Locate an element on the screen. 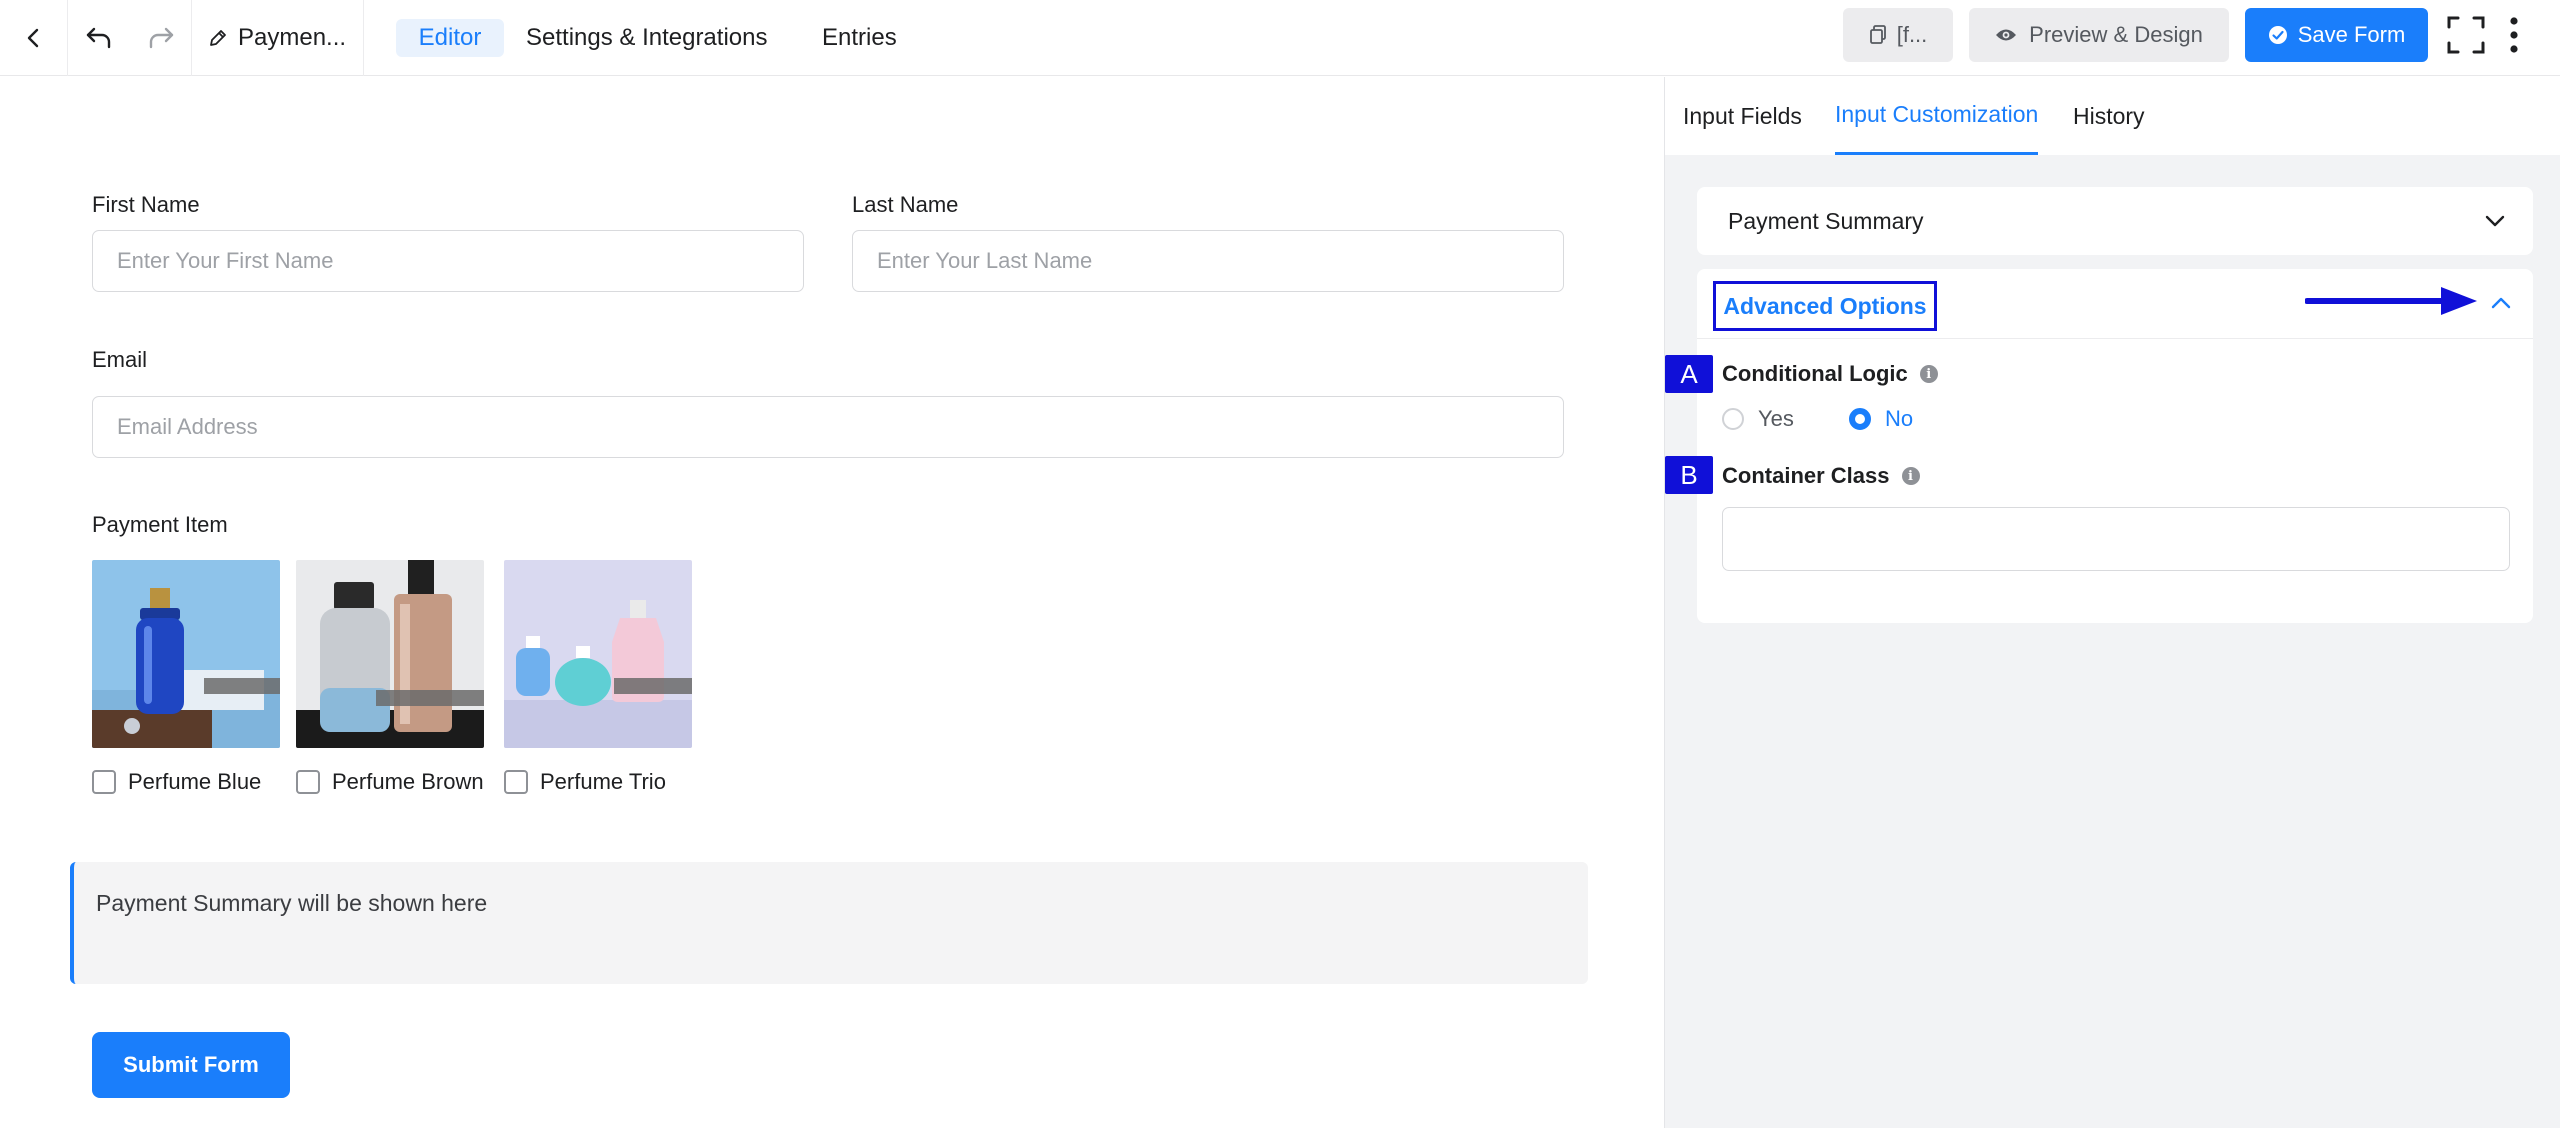 This screenshot has height=1128, width=2560. tab-history: History is located at coordinates (2109, 116).